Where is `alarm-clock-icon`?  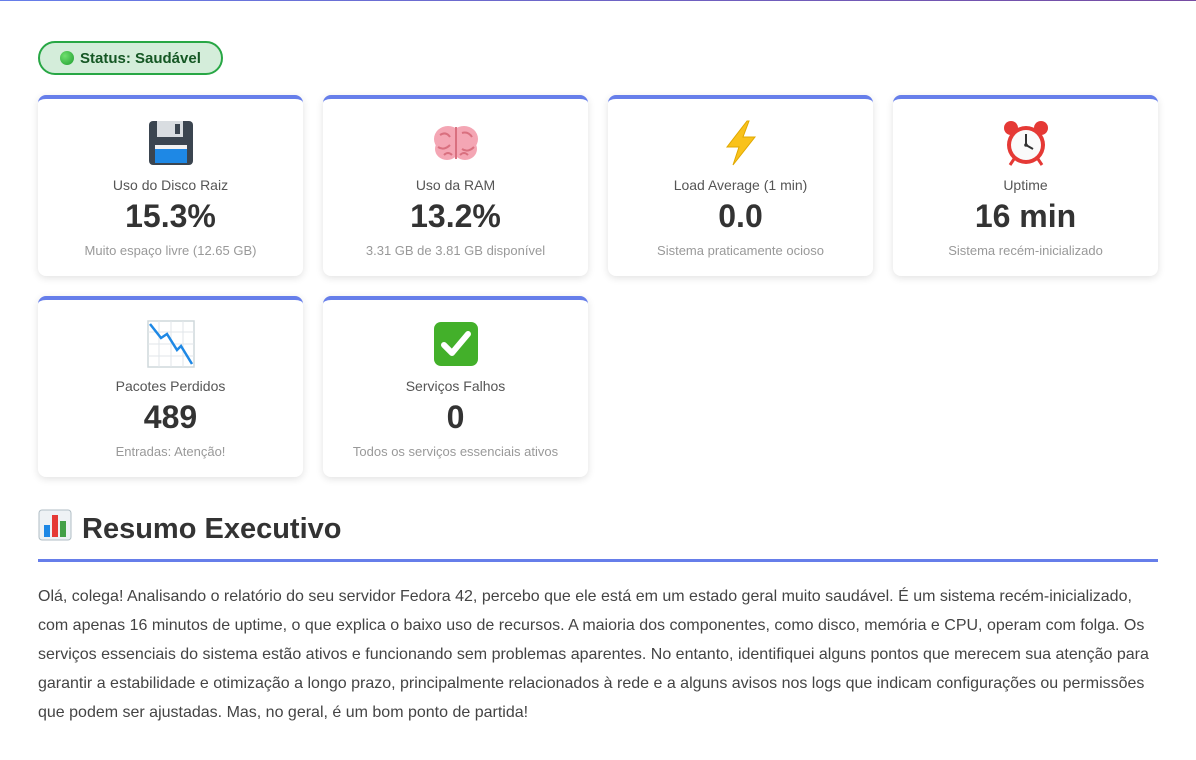 alarm-clock-icon is located at coordinates (1025, 143).